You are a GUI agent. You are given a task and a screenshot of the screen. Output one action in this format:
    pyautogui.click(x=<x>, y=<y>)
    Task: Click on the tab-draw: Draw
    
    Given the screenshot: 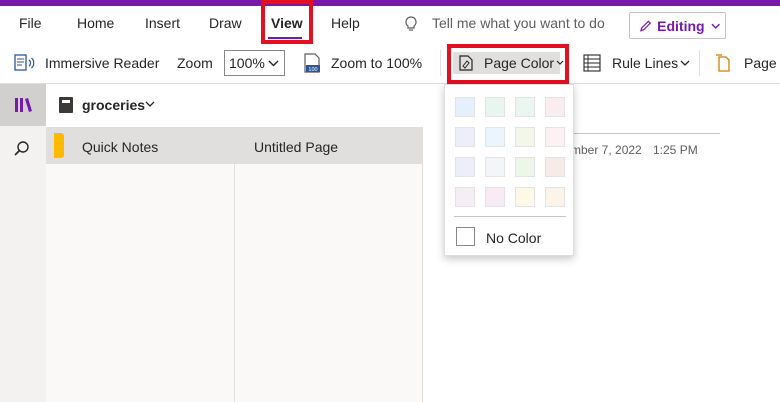 What is the action you would take?
    pyautogui.click(x=225, y=23)
    